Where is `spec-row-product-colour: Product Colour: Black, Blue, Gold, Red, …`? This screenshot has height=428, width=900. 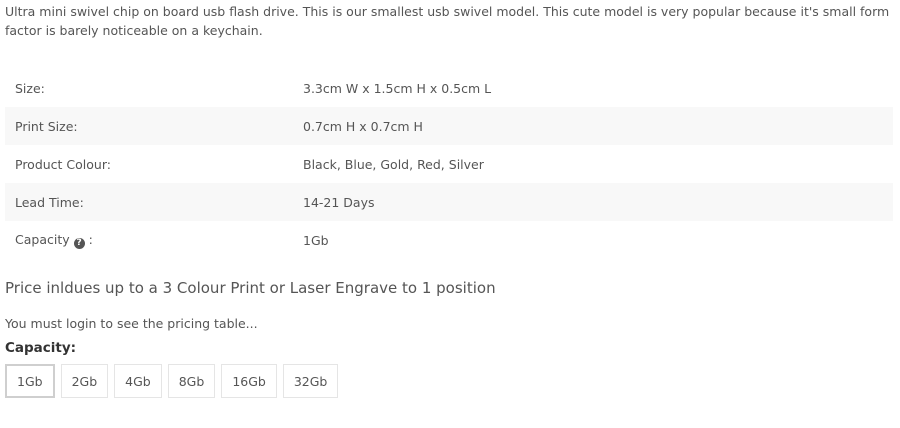
spec-row-product-colour: Product Colour: Black, Blue, Gold, Red, … is located at coordinates (449, 164).